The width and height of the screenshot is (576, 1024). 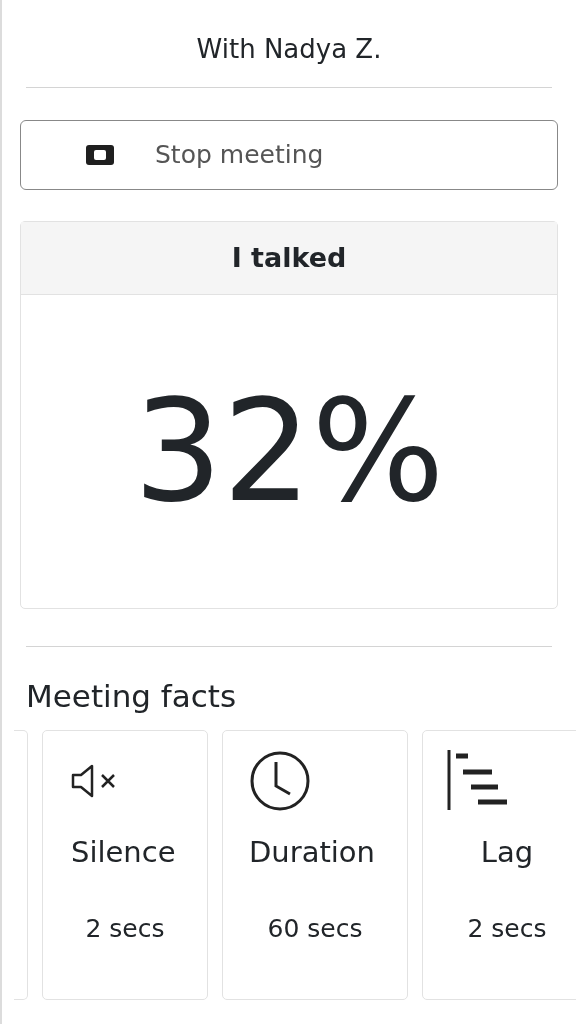 What do you see at coordinates (289, 59) in the screenshot?
I see `window-title: With Nadya Z.` at bounding box center [289, 59].